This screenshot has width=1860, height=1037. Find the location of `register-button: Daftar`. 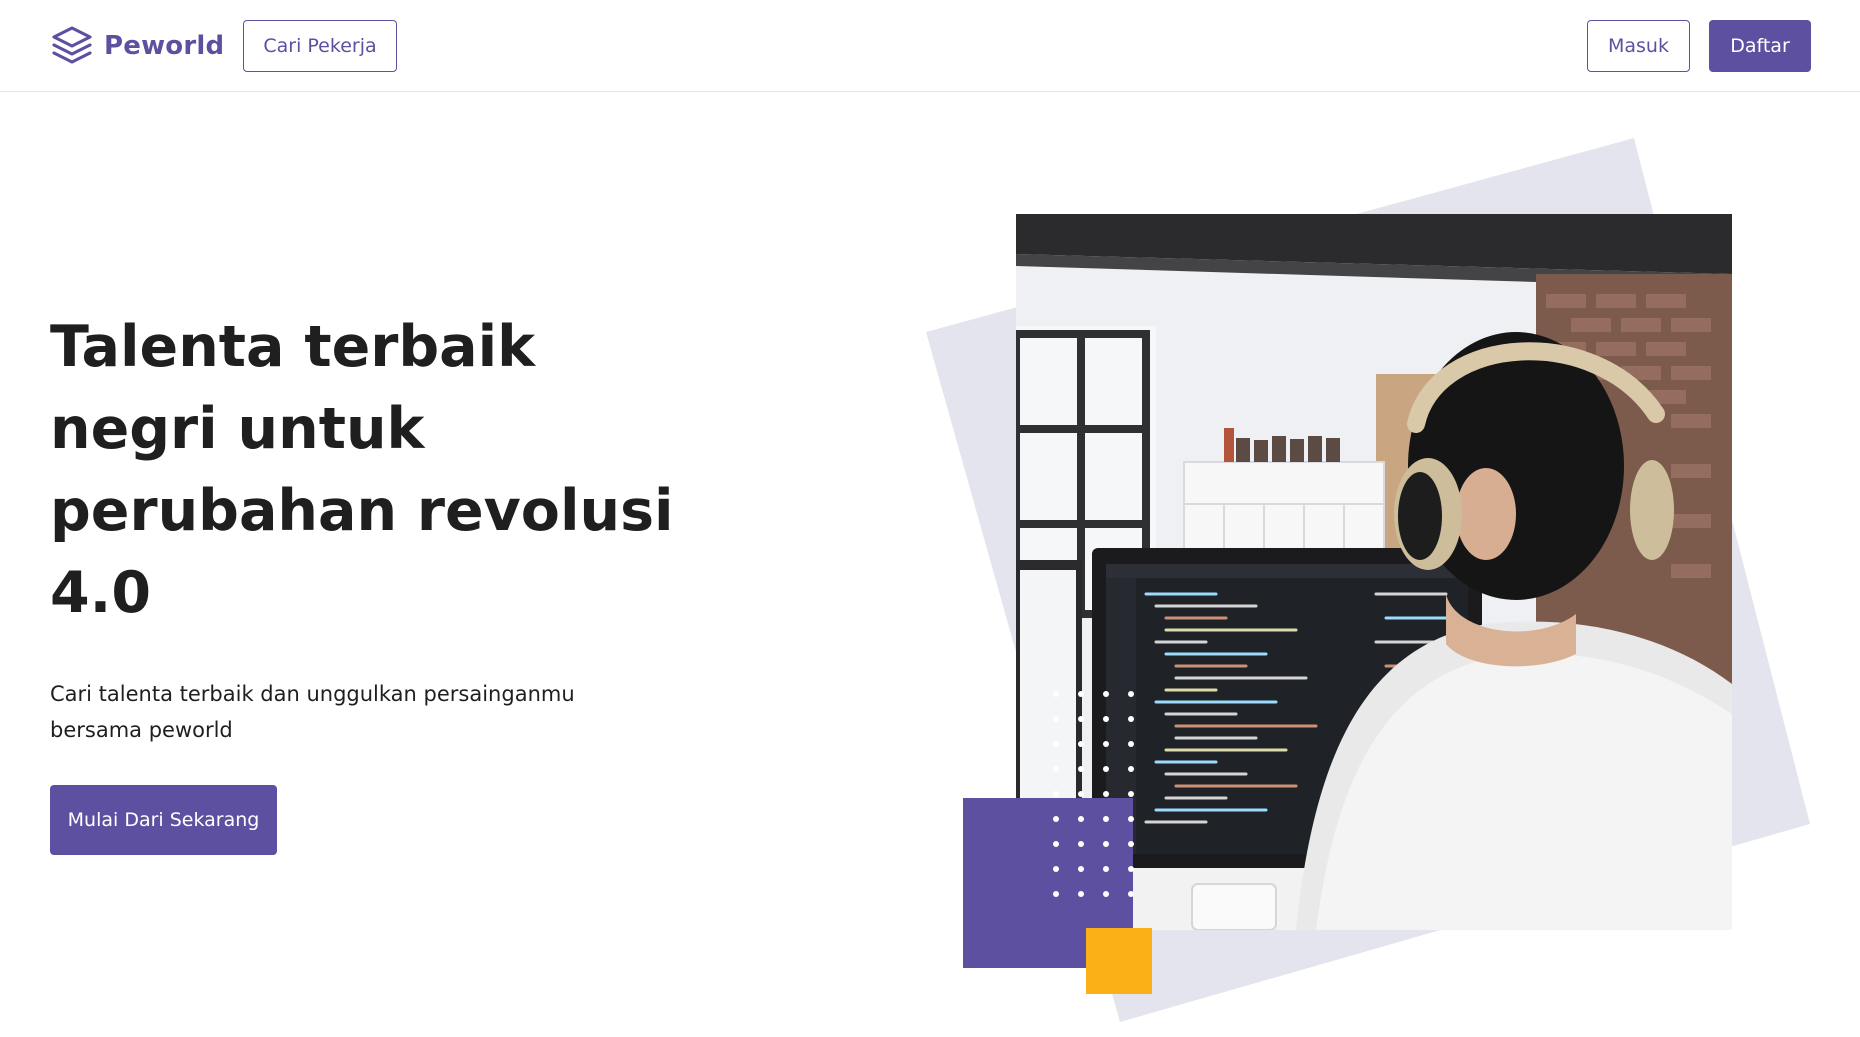

register-button: Daftar is located at coordinates (1760, 46).